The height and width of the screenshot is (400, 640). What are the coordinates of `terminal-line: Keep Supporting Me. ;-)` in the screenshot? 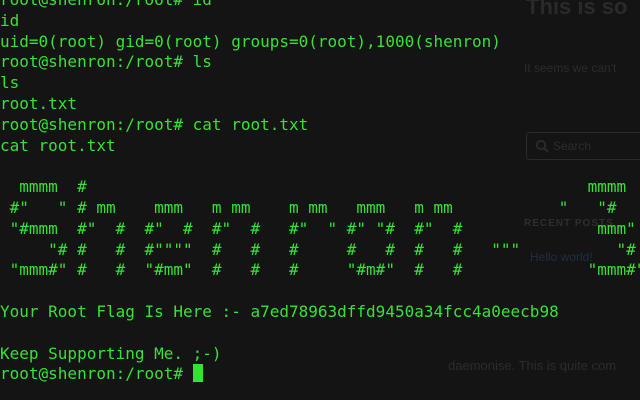 It's located at (111, 353).